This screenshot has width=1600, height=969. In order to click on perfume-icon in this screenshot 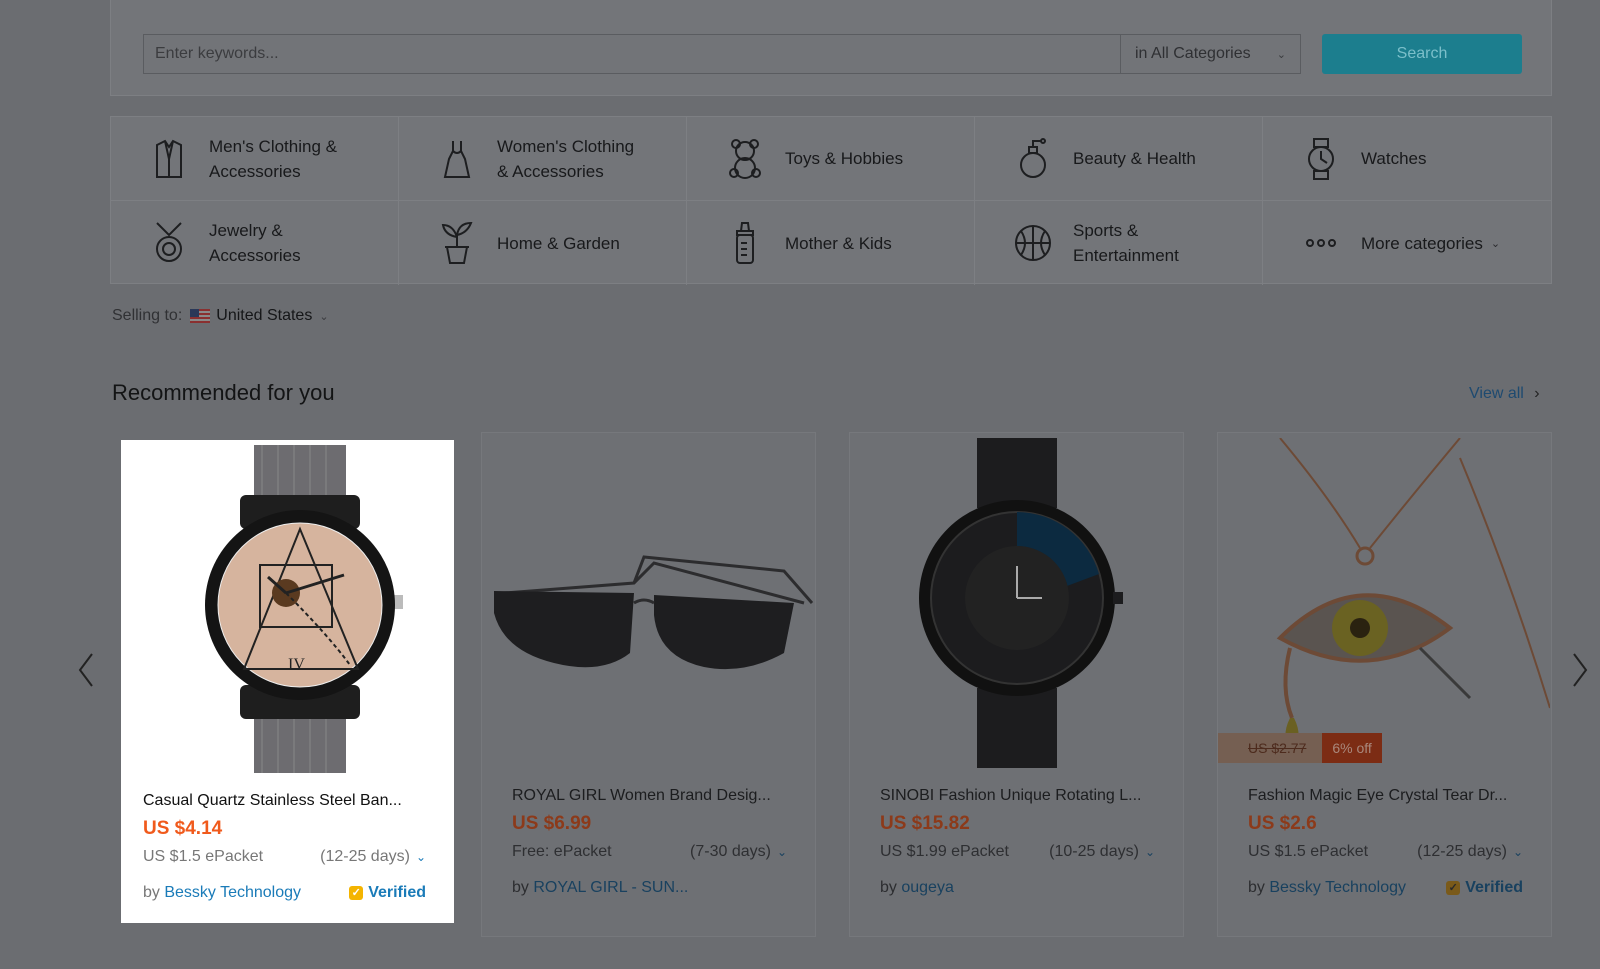, I will do `click(1033, 159)`.